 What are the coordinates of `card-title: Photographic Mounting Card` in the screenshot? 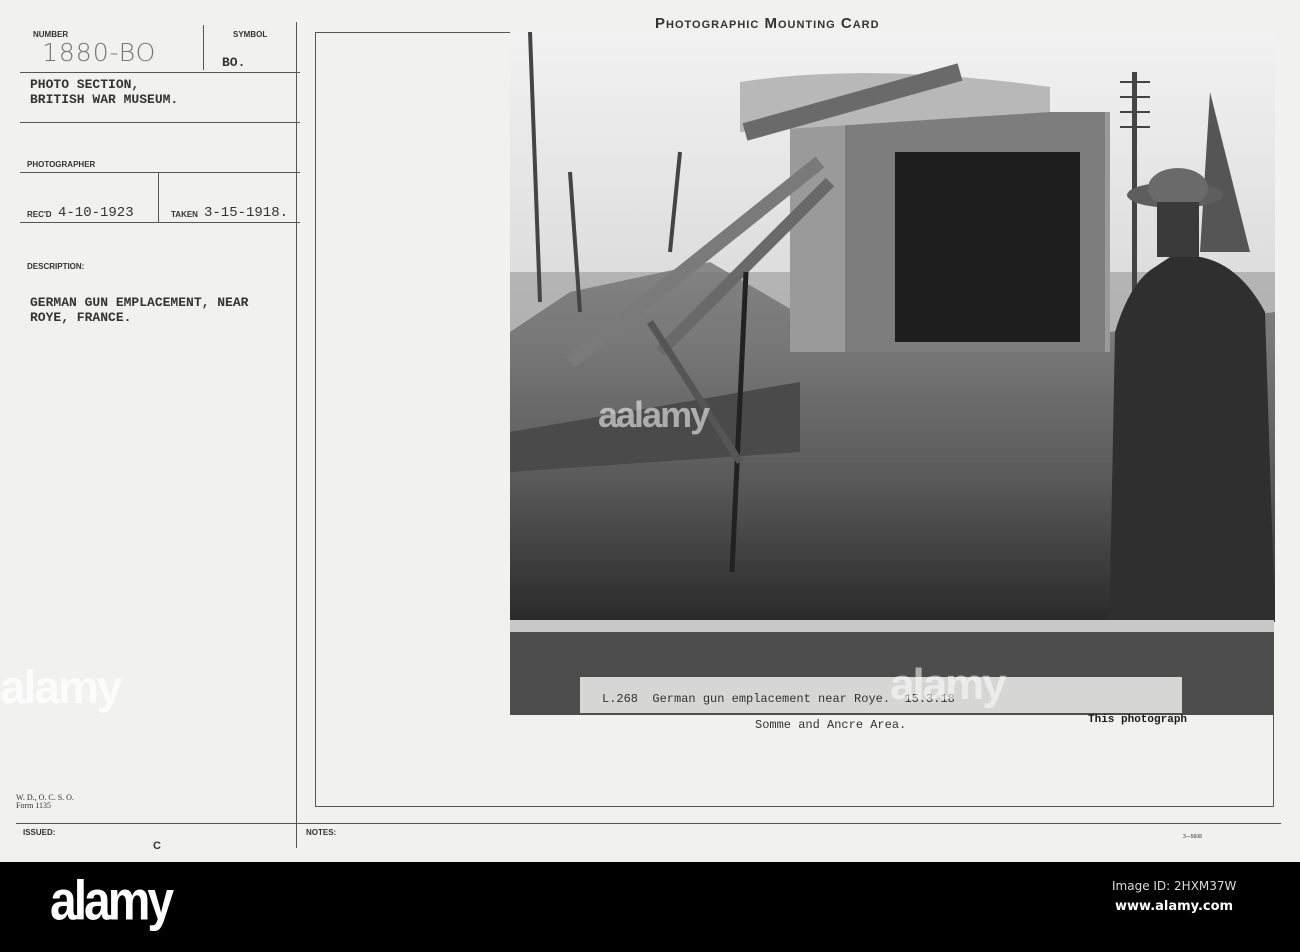 It's located at (767, 23).